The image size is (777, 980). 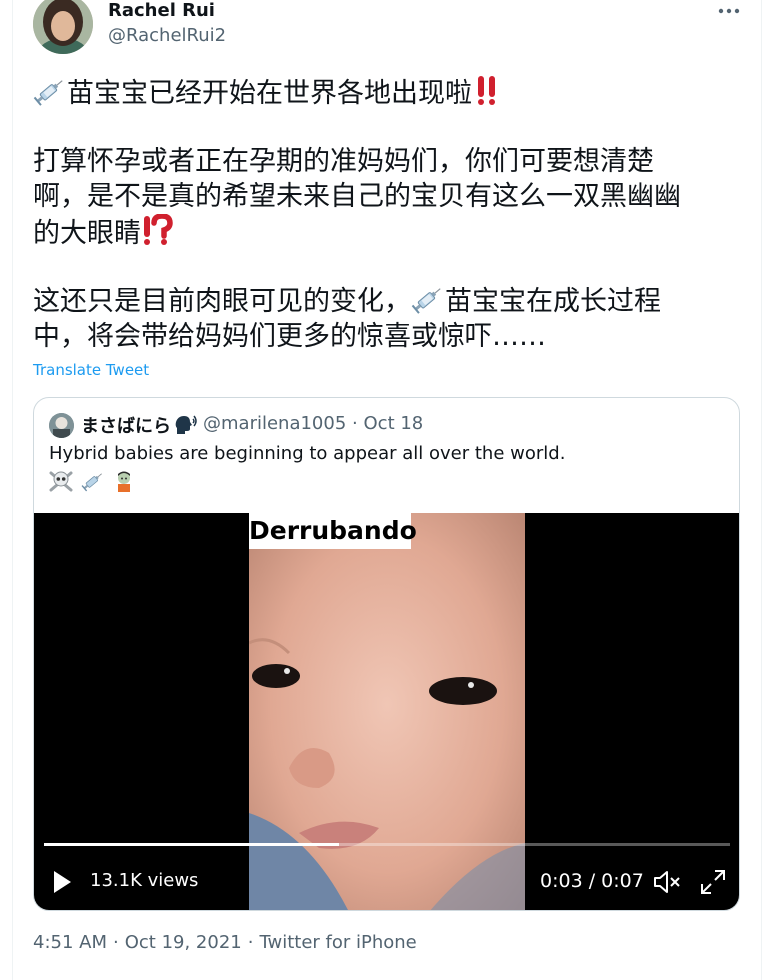 I want to click on tweet-line-5: 这还只是目前肉眼可见的变化， 苗宝宝在成长过程, so click(x=388, y=303).